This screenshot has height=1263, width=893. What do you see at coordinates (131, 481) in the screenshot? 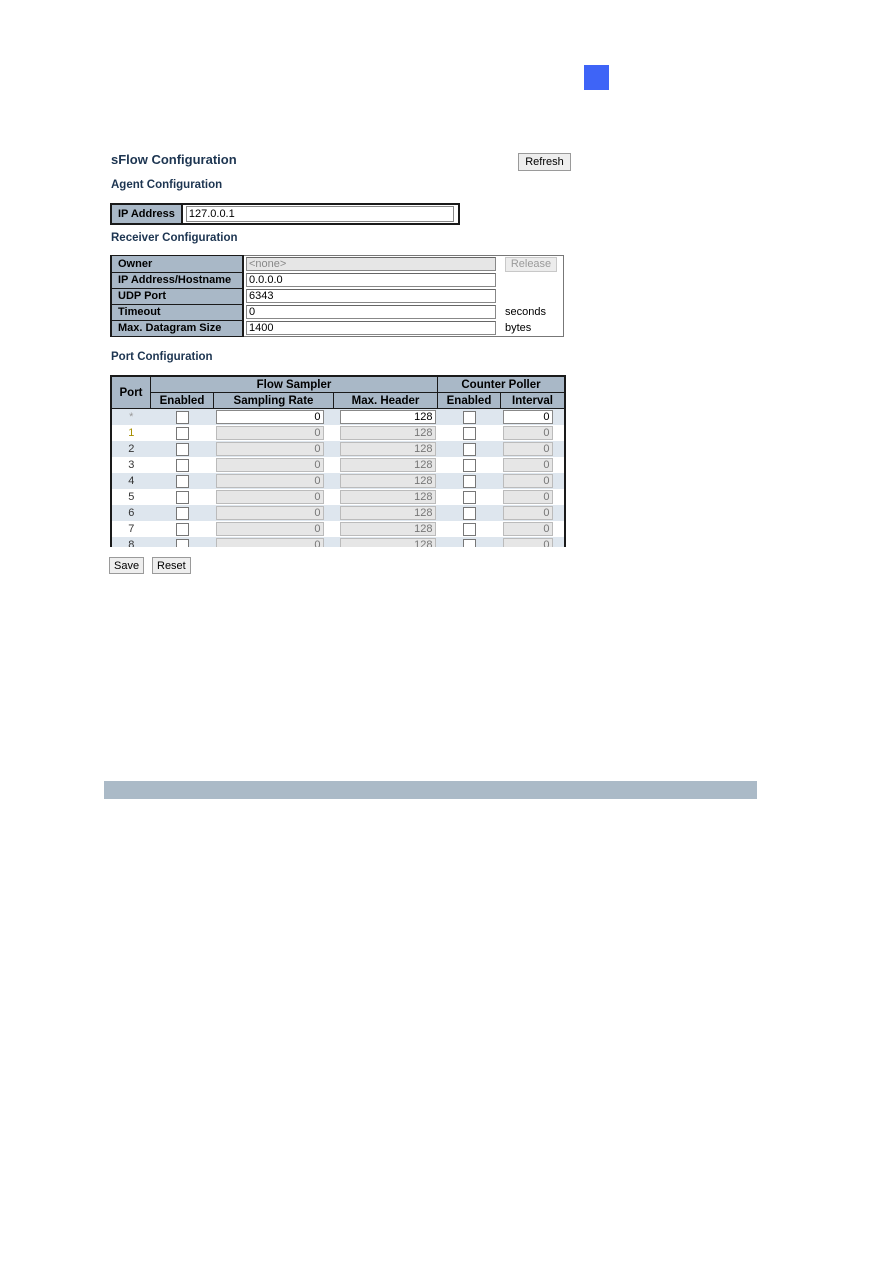
I see `port-number-cell: 4` at bounding box center [131, 481].